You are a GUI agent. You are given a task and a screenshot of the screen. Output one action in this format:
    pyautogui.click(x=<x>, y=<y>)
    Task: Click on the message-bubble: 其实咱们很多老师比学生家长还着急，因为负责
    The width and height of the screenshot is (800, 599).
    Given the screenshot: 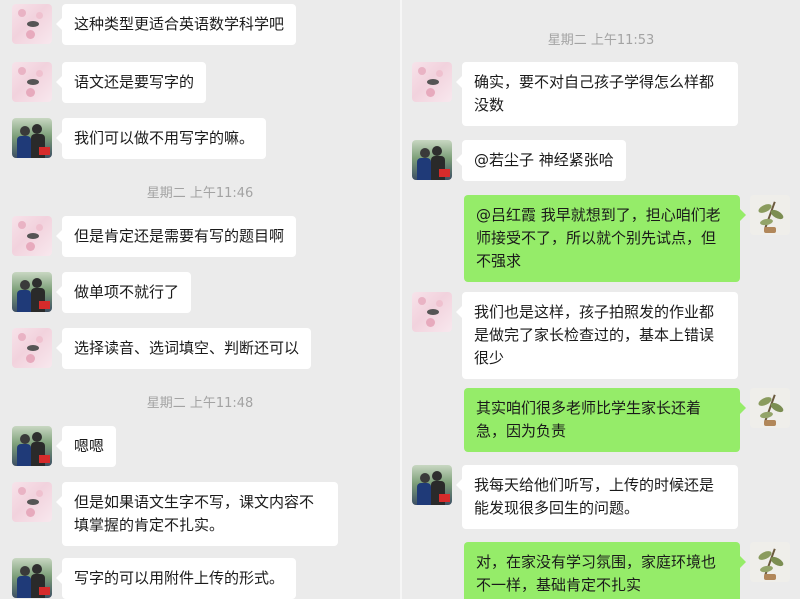 What is the action you would take?
    pyautogui.click(x=605, y=420)
    